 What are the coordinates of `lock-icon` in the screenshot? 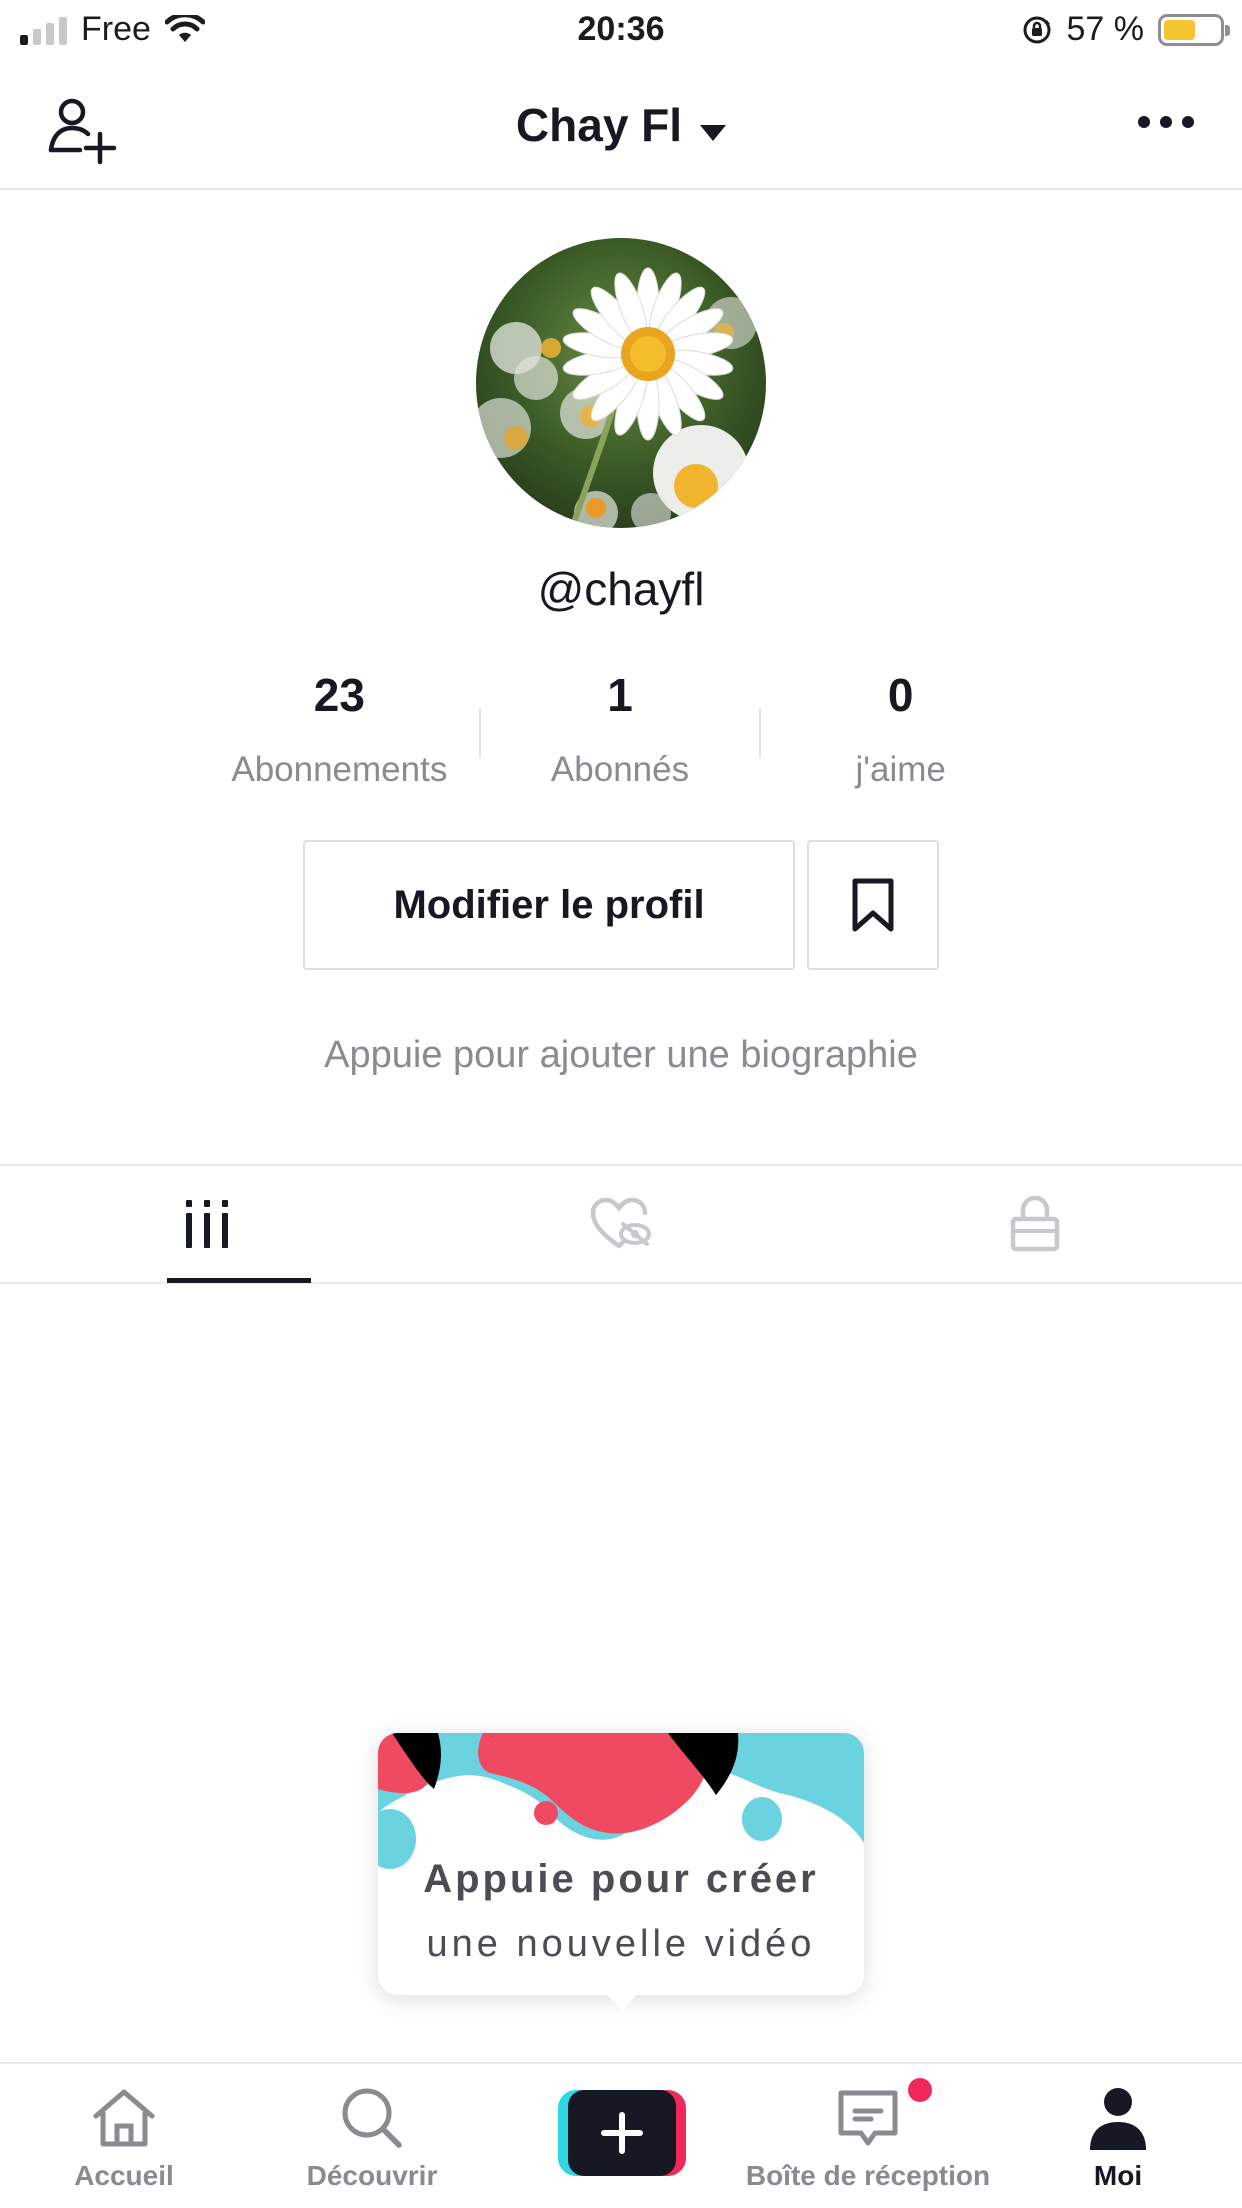 It's located at (1035, 1223).